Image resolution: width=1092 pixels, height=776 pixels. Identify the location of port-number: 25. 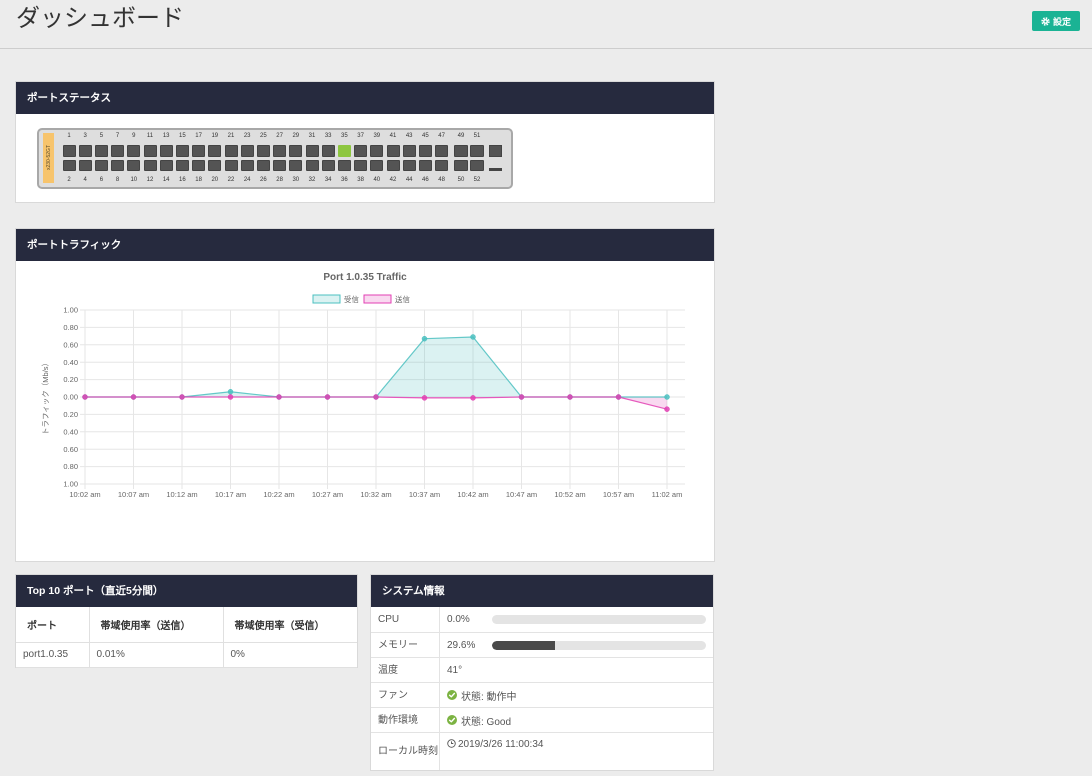
(263, 136).